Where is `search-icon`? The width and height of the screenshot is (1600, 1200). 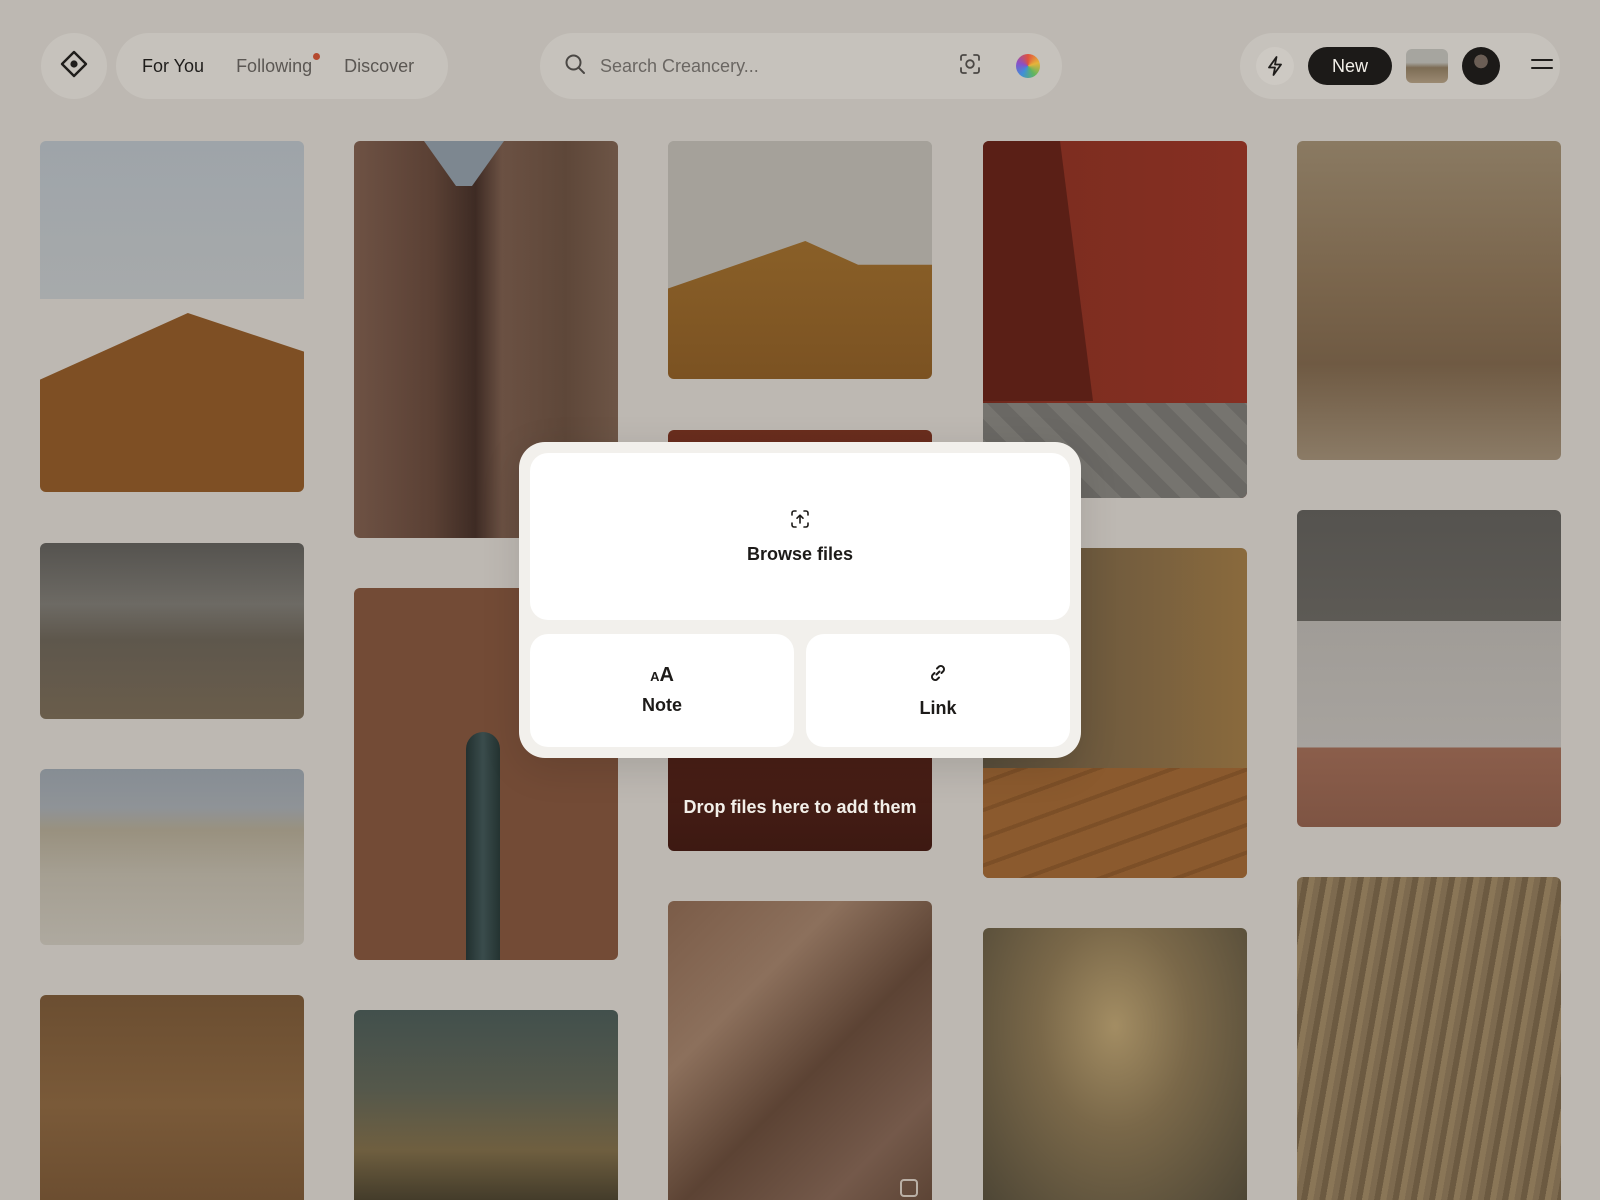 search-icon is located at coordinates (575, 66).